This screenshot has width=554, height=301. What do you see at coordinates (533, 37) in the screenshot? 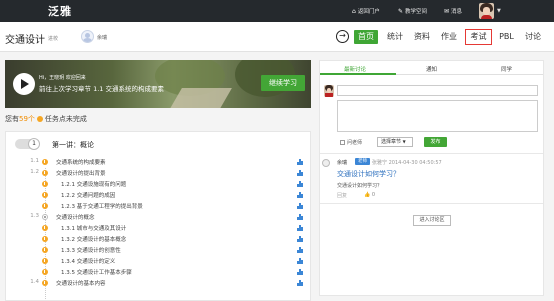
I see `tab-discussion: 讨论` at bounding box center [533, 37].